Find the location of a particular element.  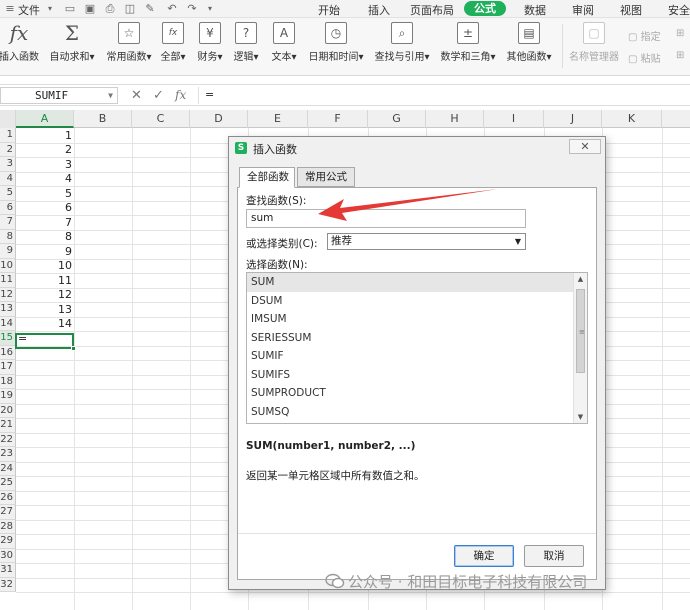

text-button: A 文本▾ is located at coordinates (284, 42).